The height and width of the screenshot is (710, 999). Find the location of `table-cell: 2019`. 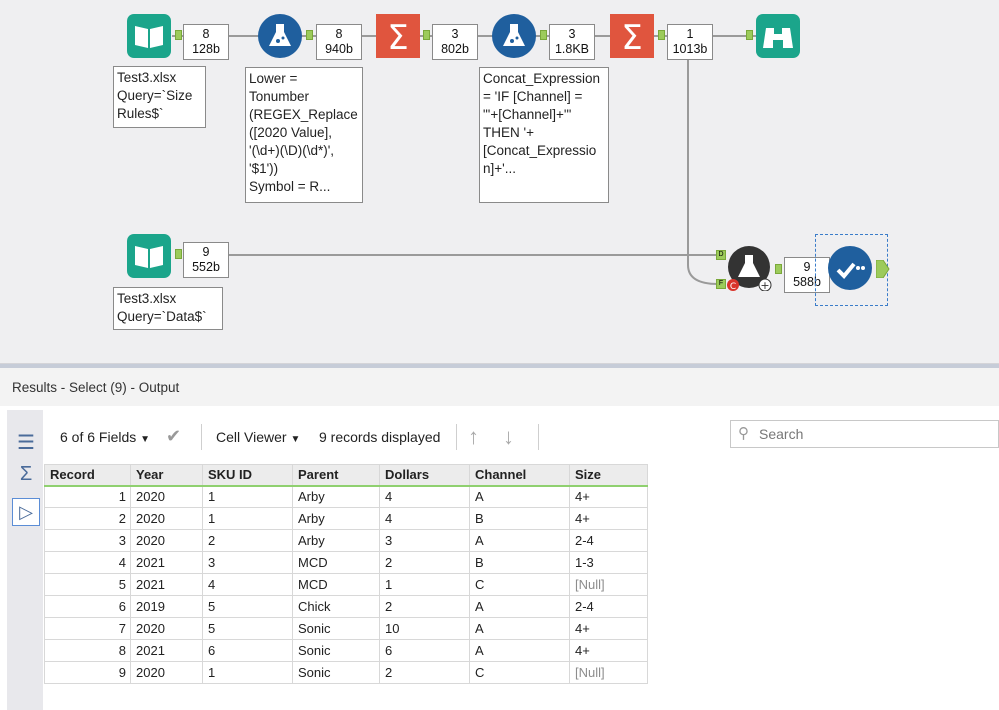

table-cell: 2019 is located at coordinates (166, 606).